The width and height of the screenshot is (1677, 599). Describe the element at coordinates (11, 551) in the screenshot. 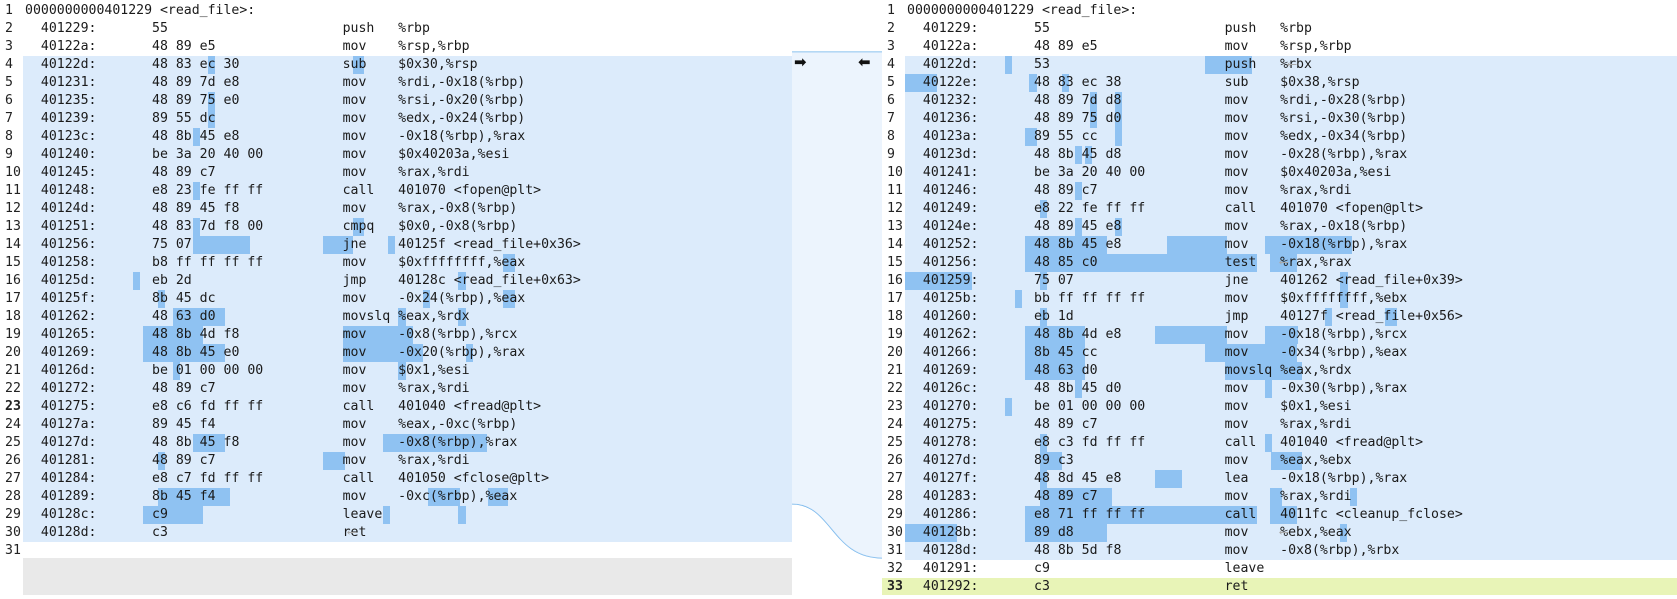

I see `line-number: 31` at that location.